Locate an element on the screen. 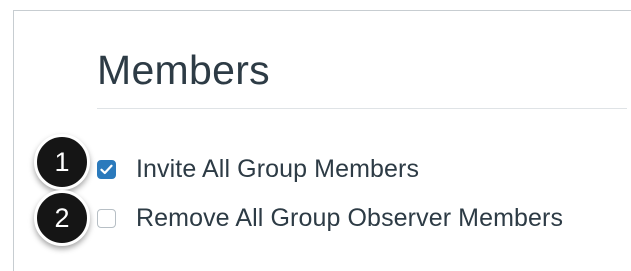  title-divider is located at coordinates (362, 108).